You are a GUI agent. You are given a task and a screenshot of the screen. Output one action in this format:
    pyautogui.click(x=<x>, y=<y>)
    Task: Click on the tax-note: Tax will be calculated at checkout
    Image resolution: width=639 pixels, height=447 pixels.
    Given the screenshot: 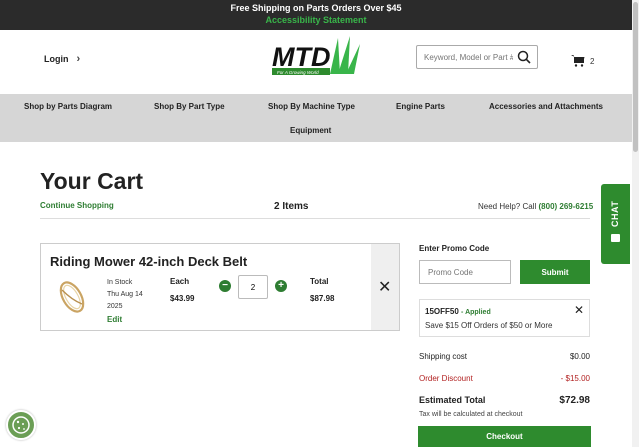 What is the action you would take?
    pyautogui.click(x=471, y=414)
    